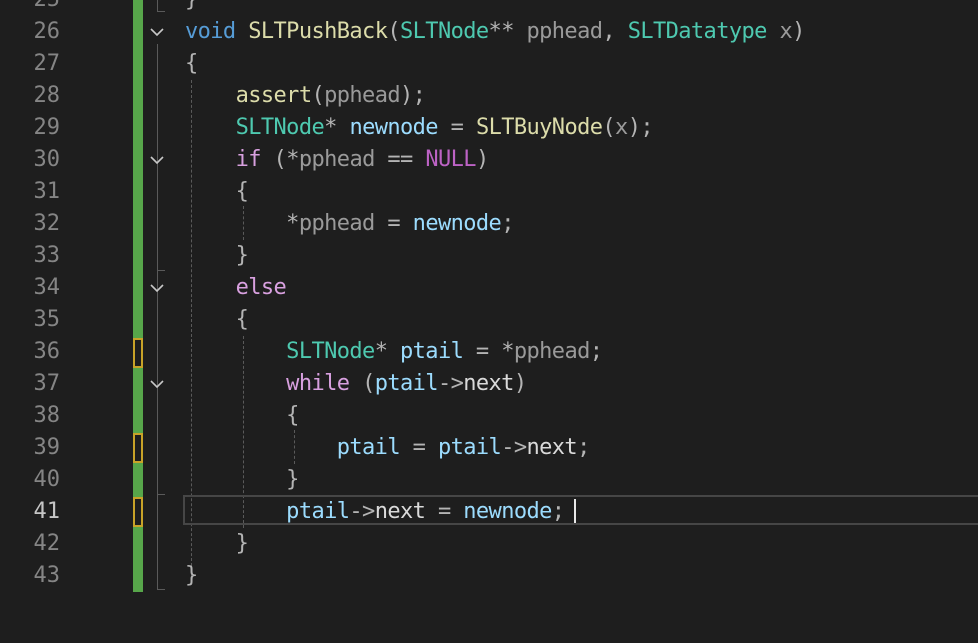 The image size is (978, 643). Describe the element at coordinates (47, 415) in the screenshot. I see `line-number: 38` at that location.